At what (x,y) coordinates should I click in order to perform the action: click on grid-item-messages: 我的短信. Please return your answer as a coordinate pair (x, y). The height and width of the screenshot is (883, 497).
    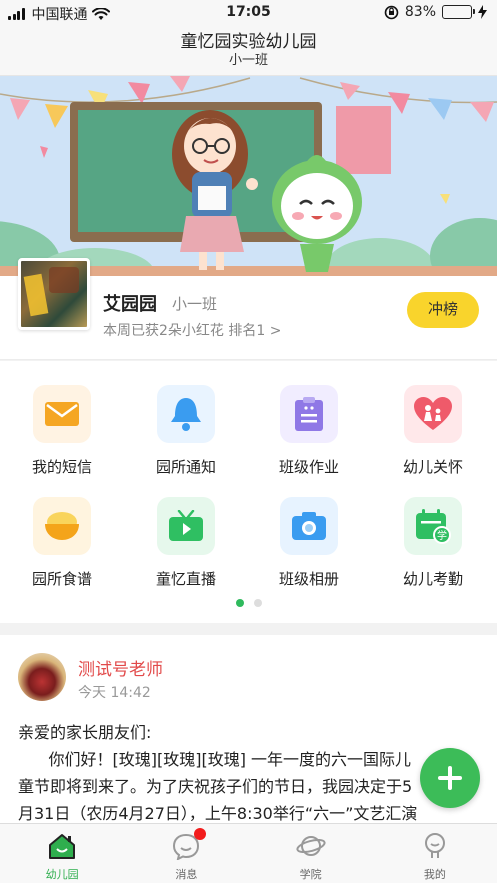
    Looking at the image, I should click on (62, 431).